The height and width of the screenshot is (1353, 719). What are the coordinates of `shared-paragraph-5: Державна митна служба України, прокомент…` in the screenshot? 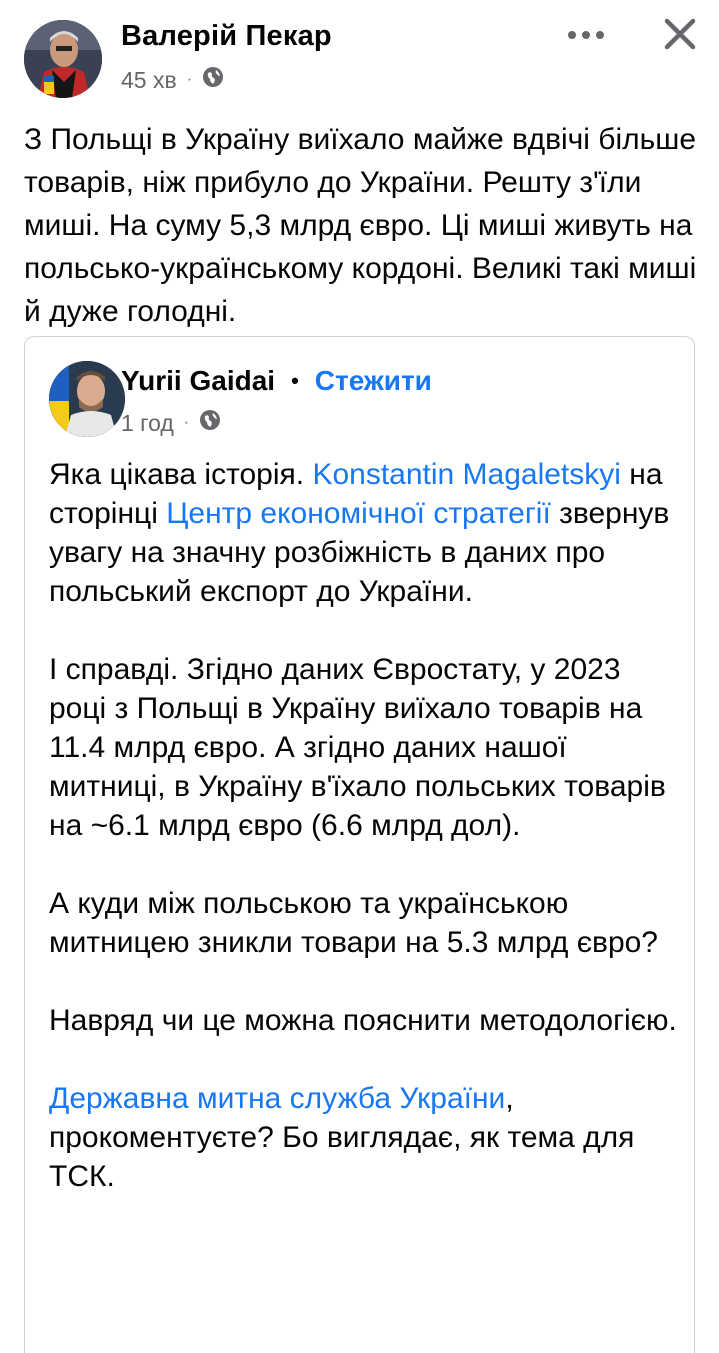 It's located at (364, 1137).